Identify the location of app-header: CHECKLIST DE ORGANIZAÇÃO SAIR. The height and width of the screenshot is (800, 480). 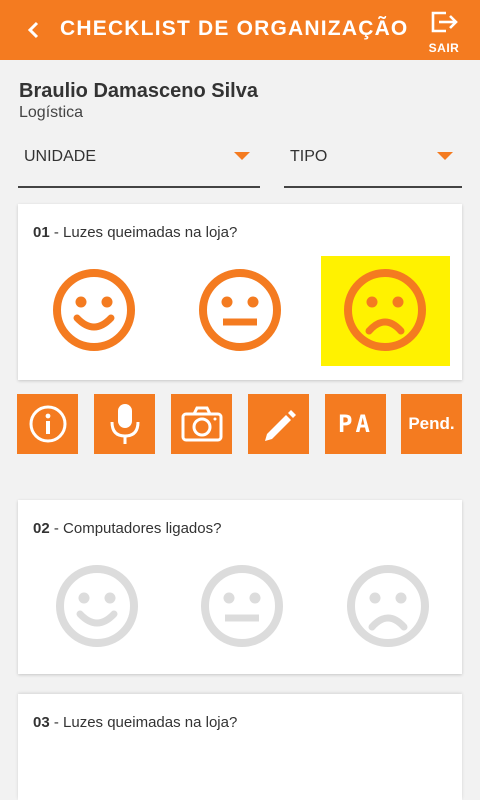
(240, 30).